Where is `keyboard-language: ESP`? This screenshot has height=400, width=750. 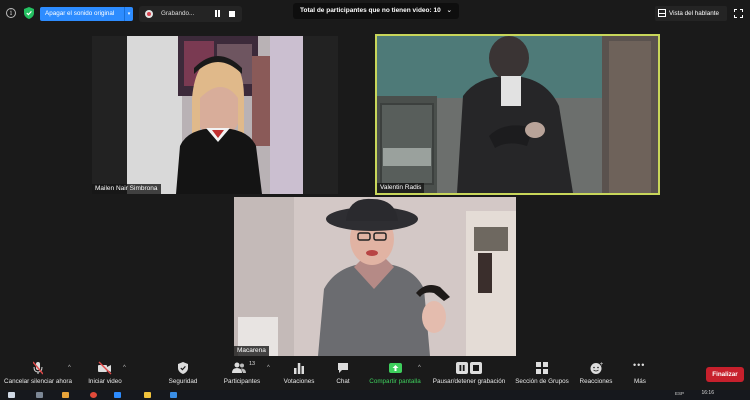
keyboard-language: ESP is located at coordinates (679, 393).